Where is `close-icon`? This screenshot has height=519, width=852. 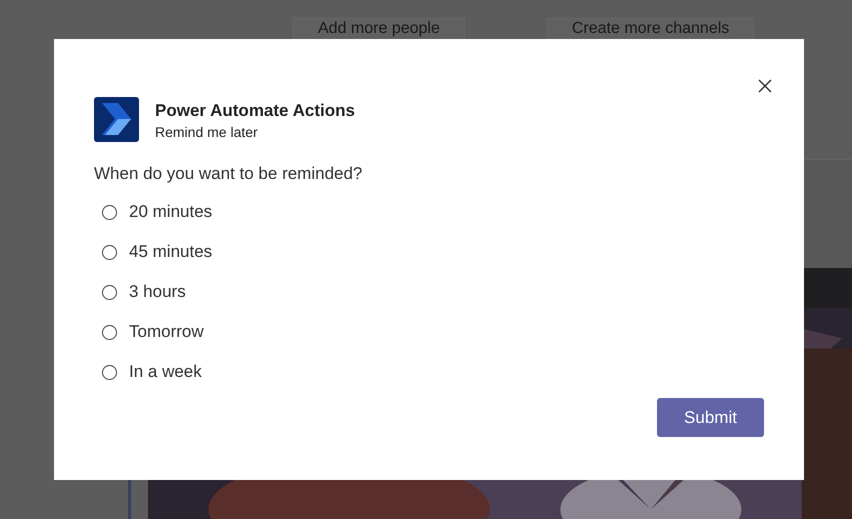
close-icon is located at coordinates (765, 86).